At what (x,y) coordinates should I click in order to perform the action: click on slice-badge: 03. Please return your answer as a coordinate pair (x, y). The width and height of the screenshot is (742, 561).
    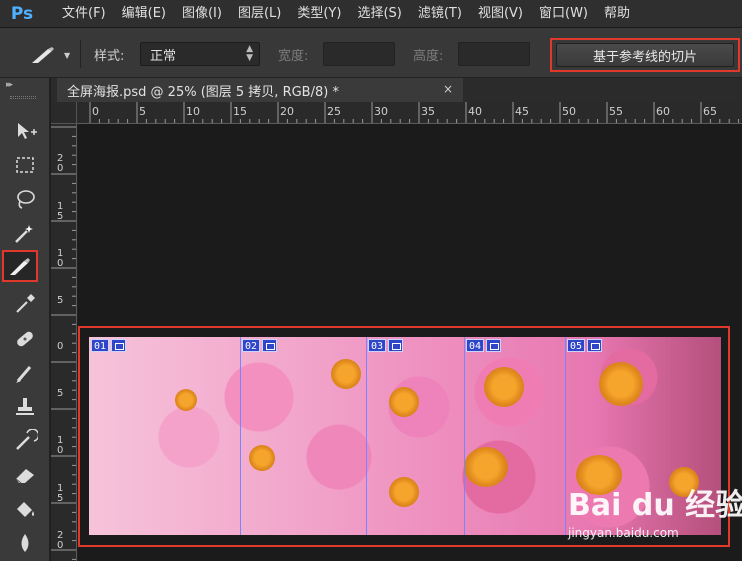
    Looking at the image, I should click on (386, 345).